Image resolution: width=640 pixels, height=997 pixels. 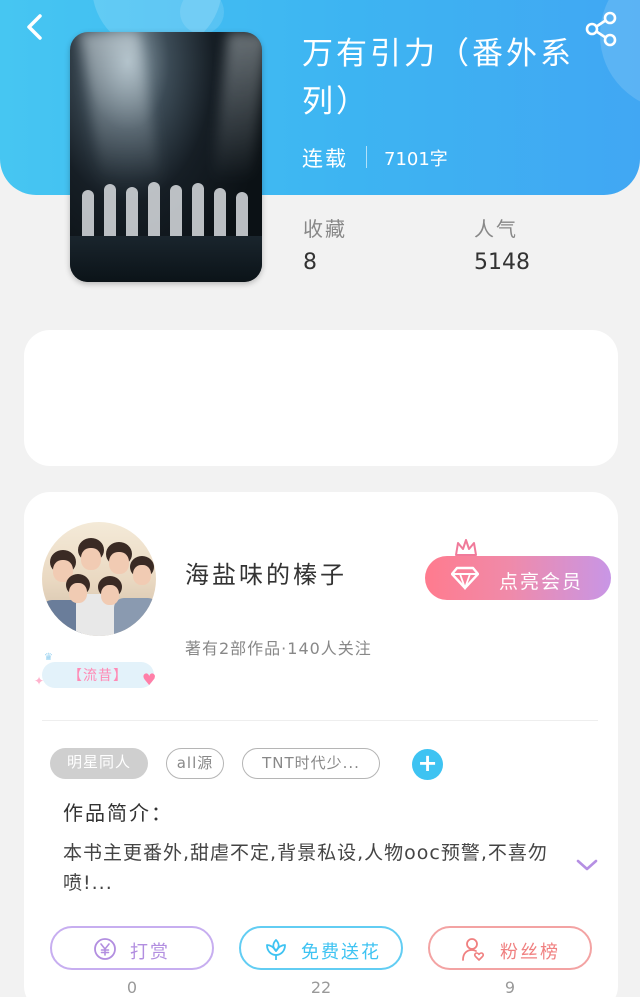 I want to click on cover-stage-floor, so click(x=166, y=259).